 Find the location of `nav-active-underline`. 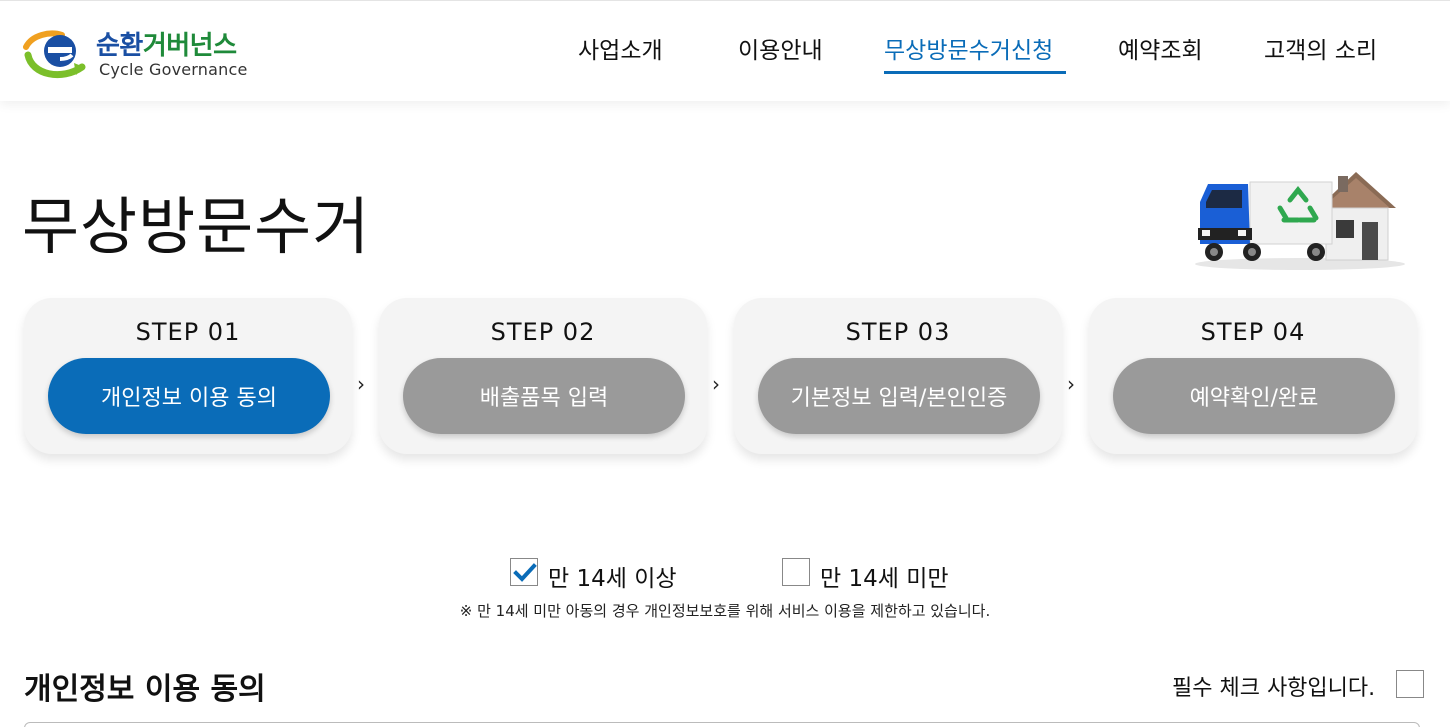

nav-active-underline is located at coordinates (975, 72).